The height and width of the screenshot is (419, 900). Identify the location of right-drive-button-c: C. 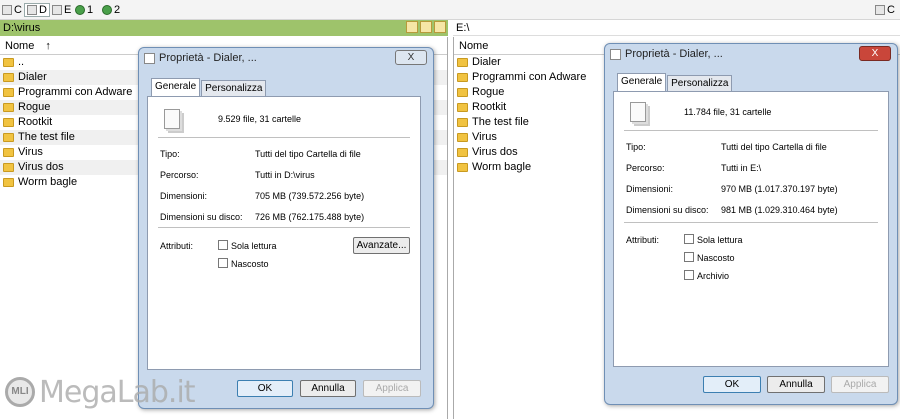
(885, 10).